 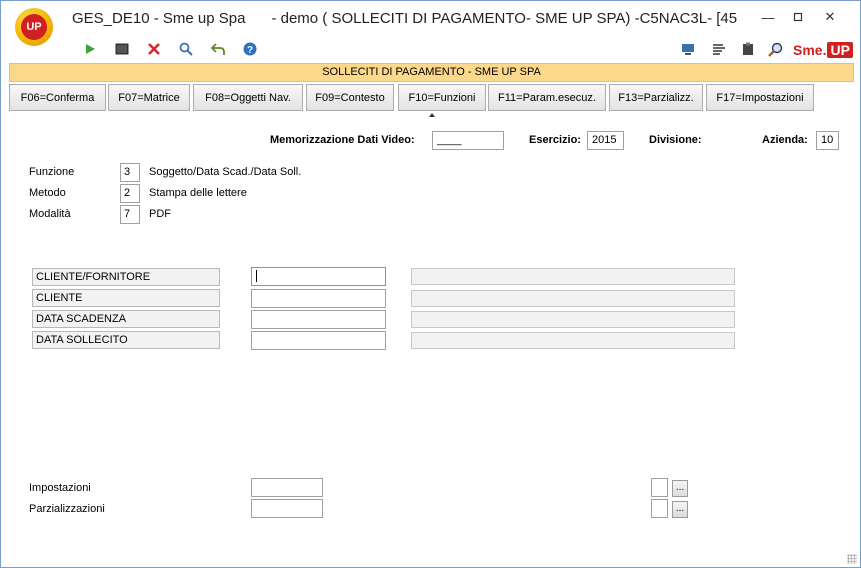 I want to click on page-title-banner: SOLLECITI DI PAGAMENTO - SME UP SPA, so click(x=431, y=72).